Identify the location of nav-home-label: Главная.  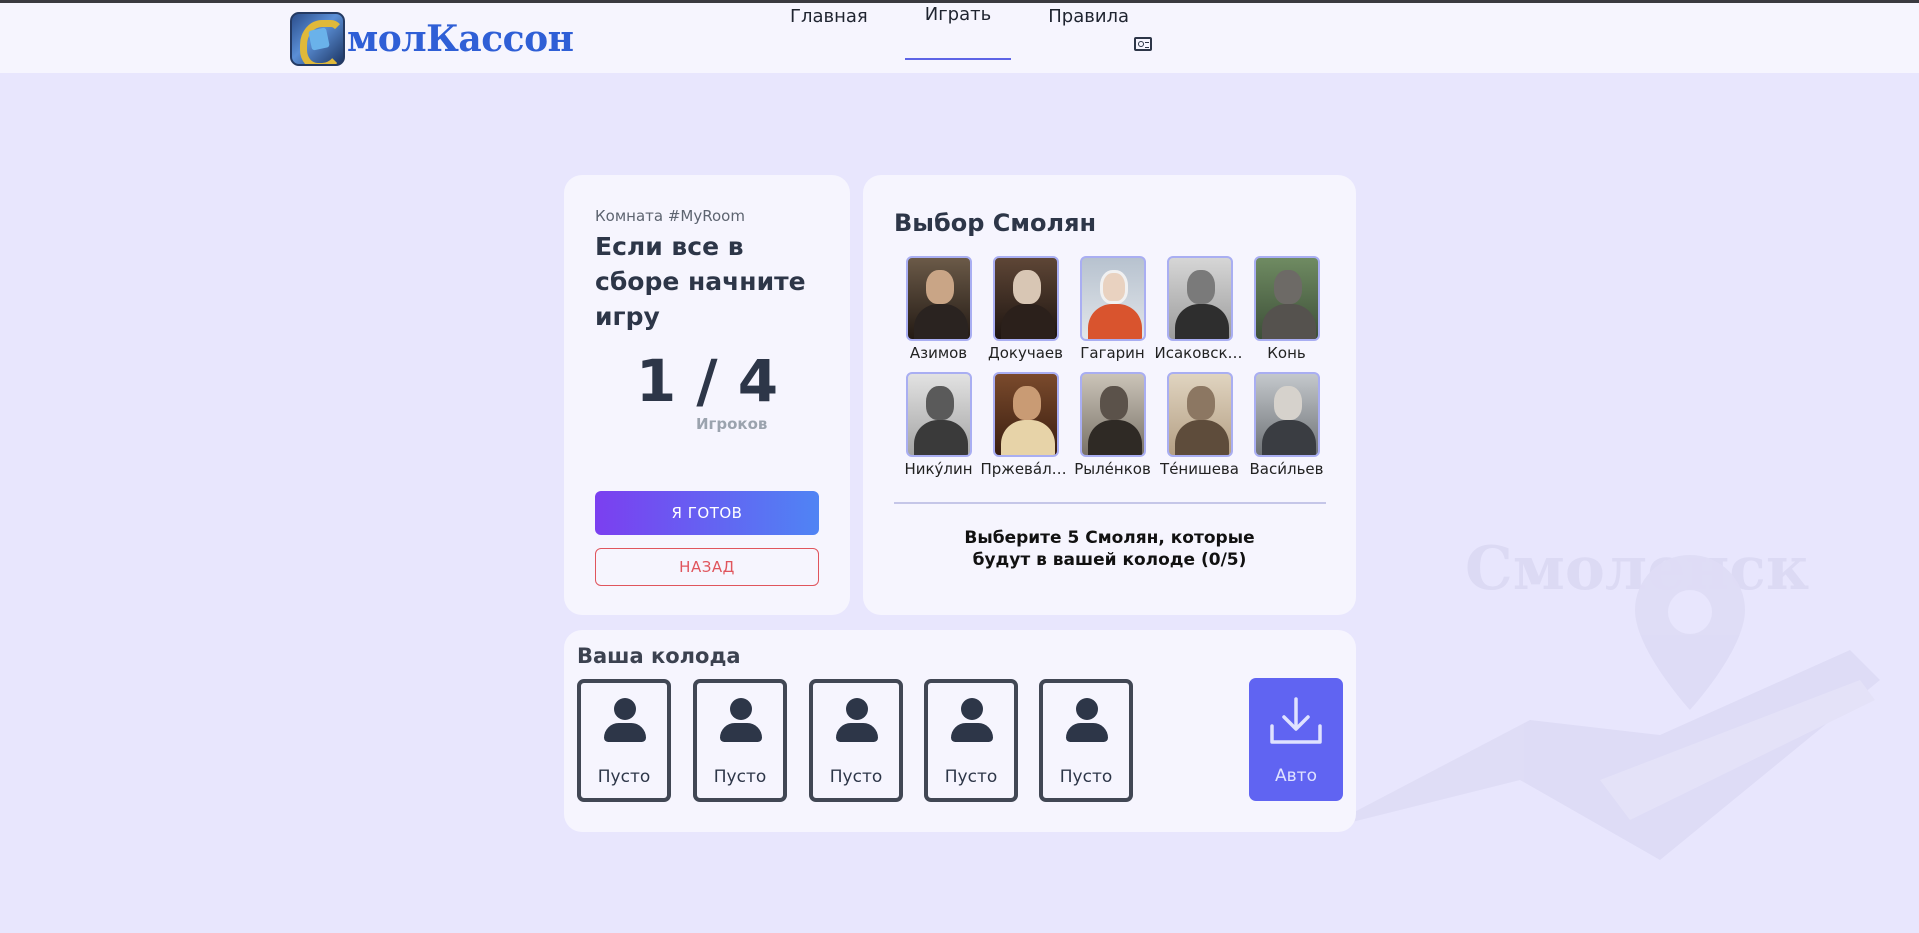
(829, 16).